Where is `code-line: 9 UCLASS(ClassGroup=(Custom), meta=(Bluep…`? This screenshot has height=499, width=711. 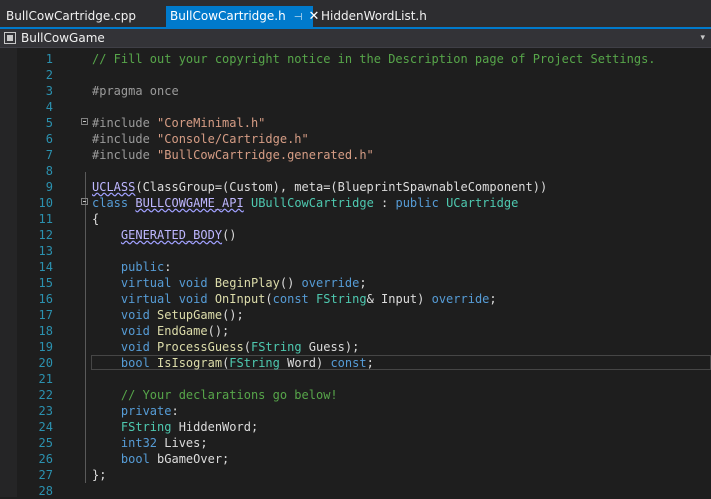
code-line: 9 UCLASS(ClassGroup=(Custom), meta=(Bluep… is located at coordinates (355, 187).